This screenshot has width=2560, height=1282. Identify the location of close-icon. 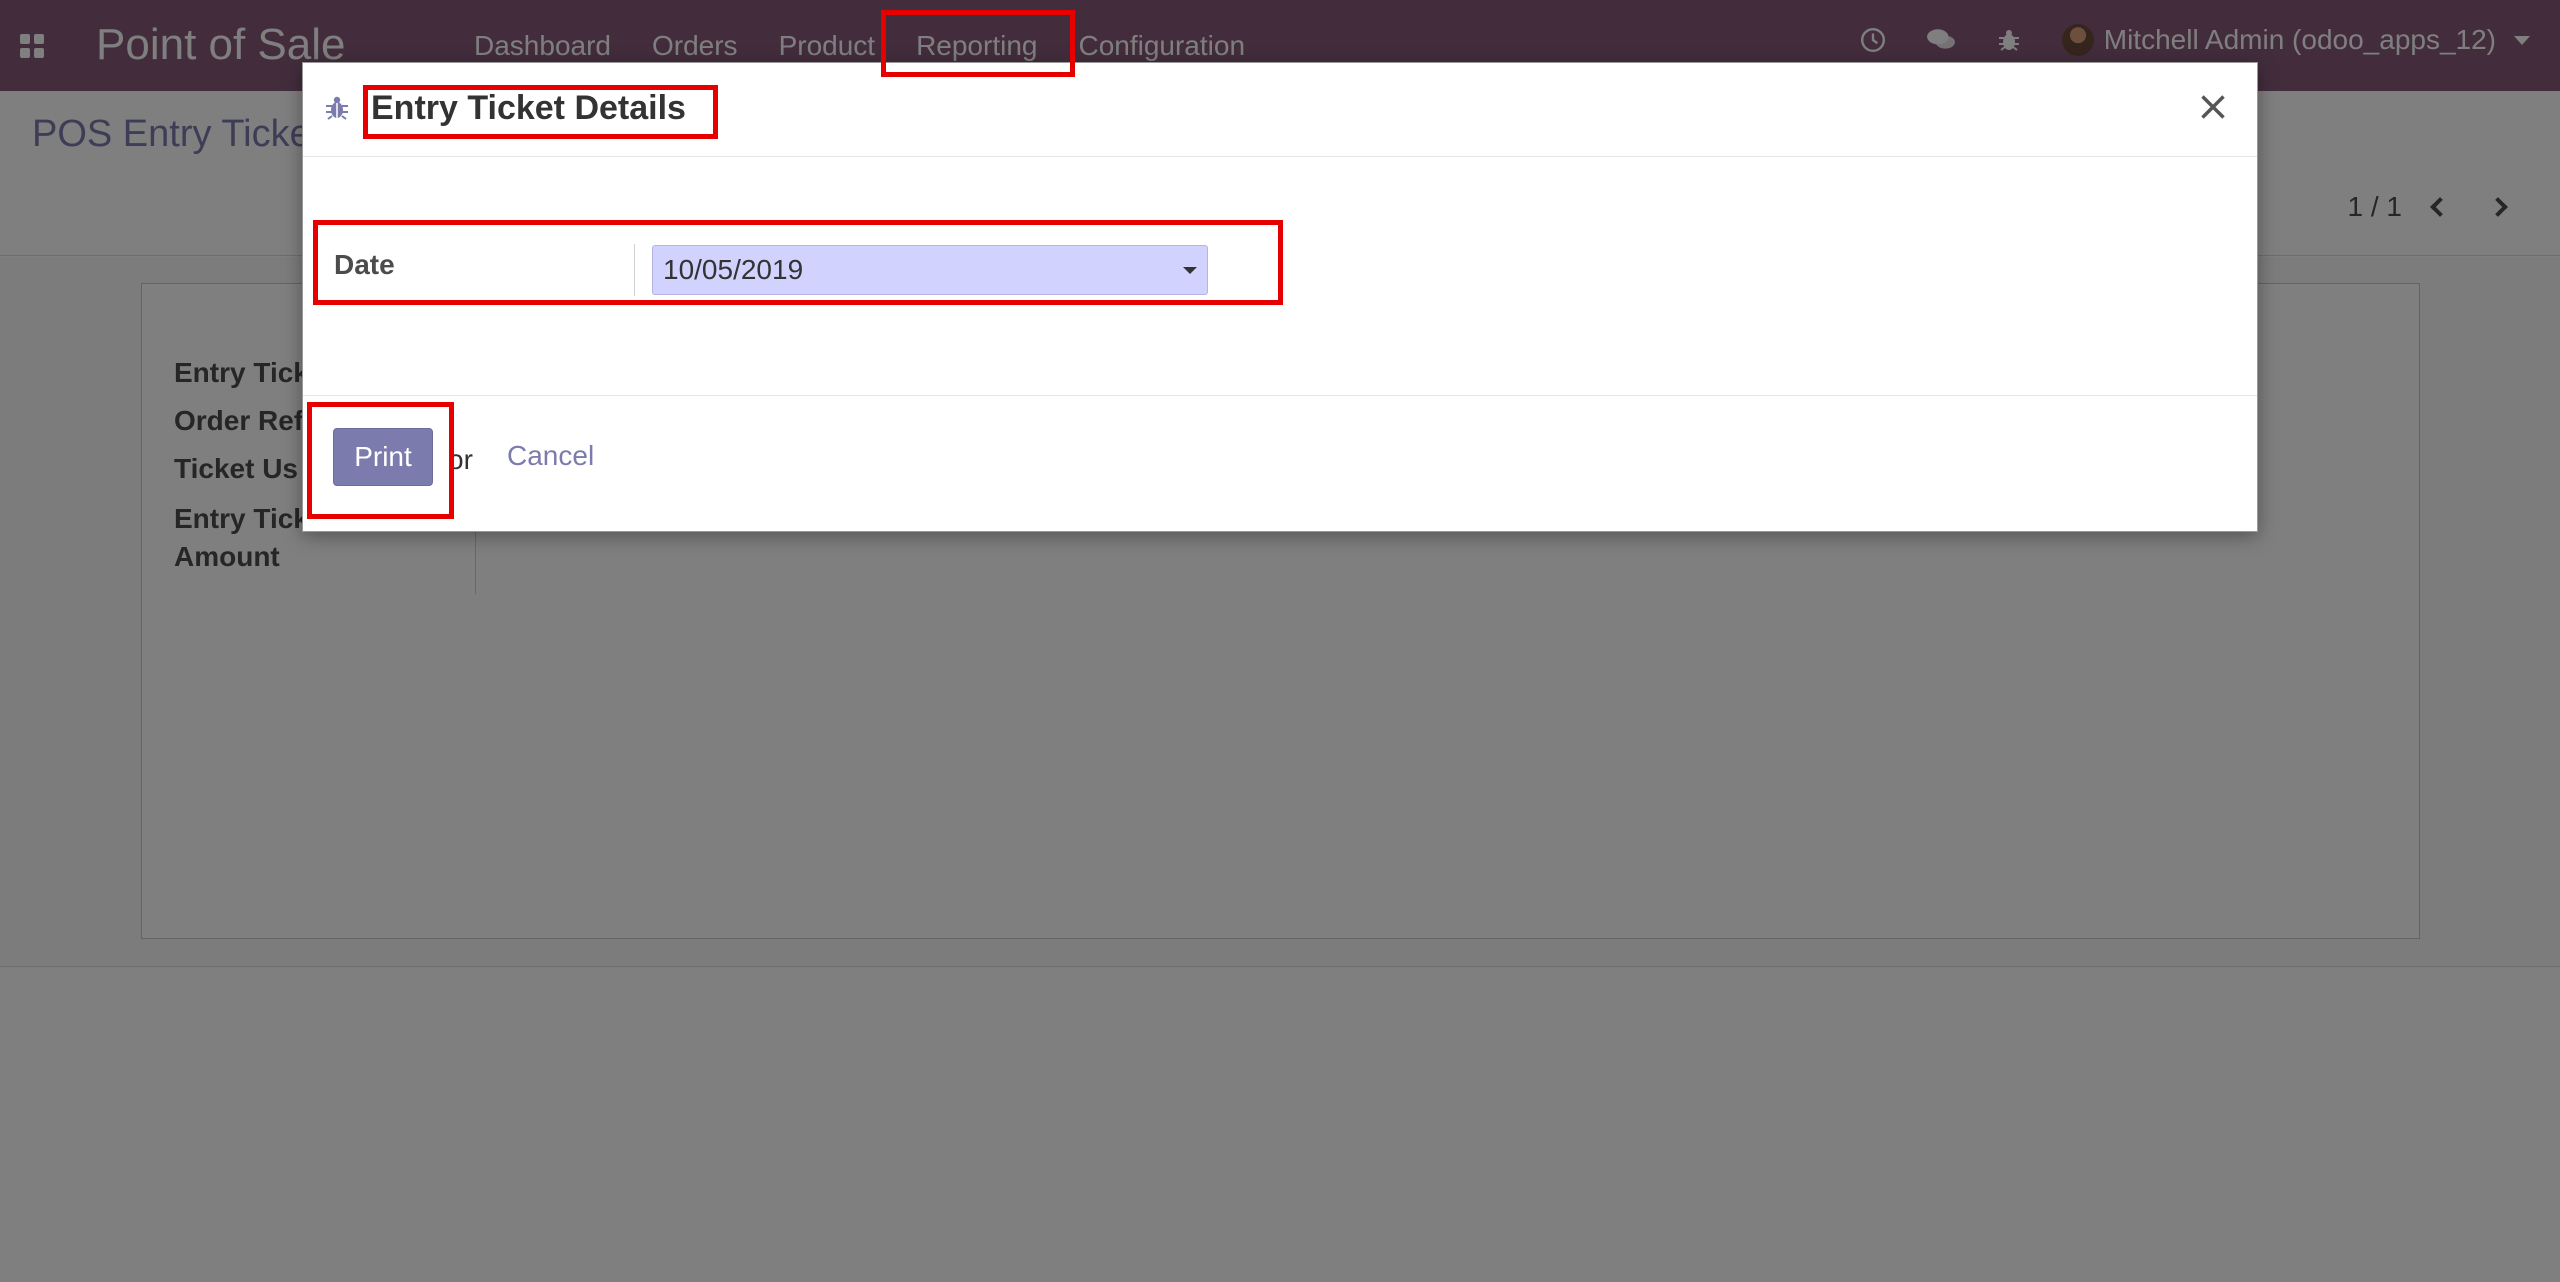
(2213, 107).